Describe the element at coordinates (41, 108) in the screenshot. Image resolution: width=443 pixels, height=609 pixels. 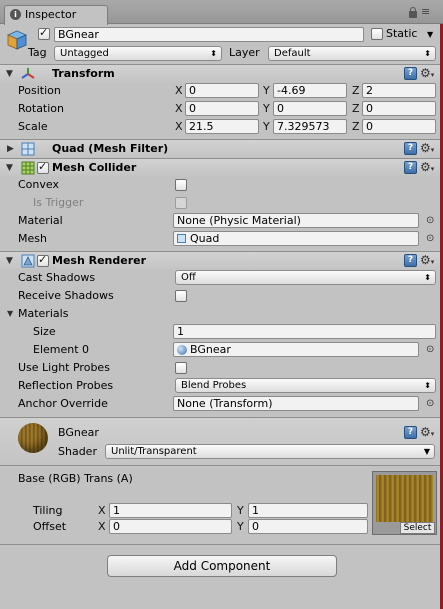
I see `rotation-label: Rotation` at that location.